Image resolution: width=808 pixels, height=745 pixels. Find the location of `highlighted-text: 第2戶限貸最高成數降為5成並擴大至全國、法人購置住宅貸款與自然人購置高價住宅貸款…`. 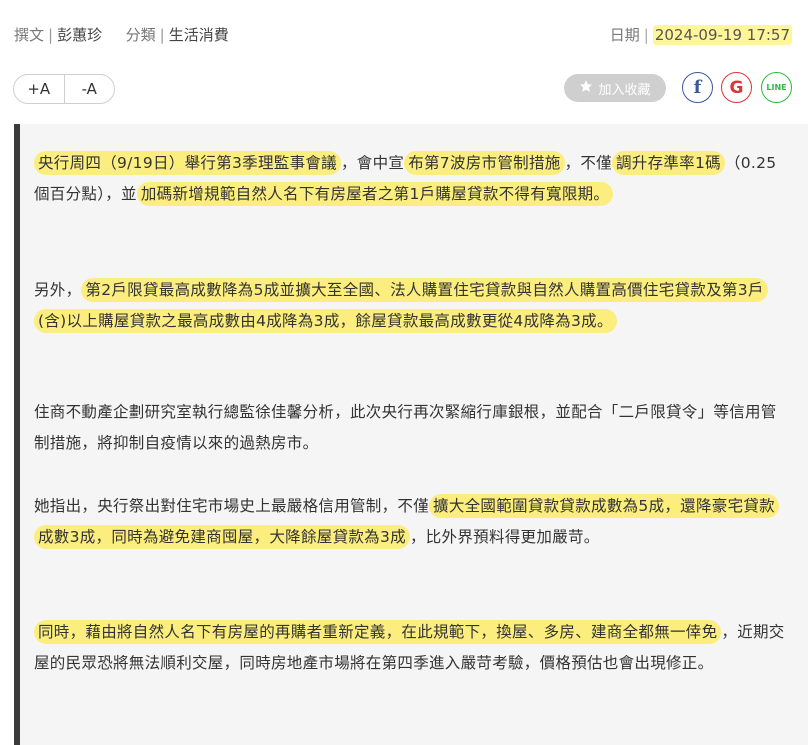

highlighted-text: 第2戶限貸最高成數降為5成並擴大至全國、法人購置住宅貸款與自然人購置高價住宅貸款… is located at coordinates (401, 305).